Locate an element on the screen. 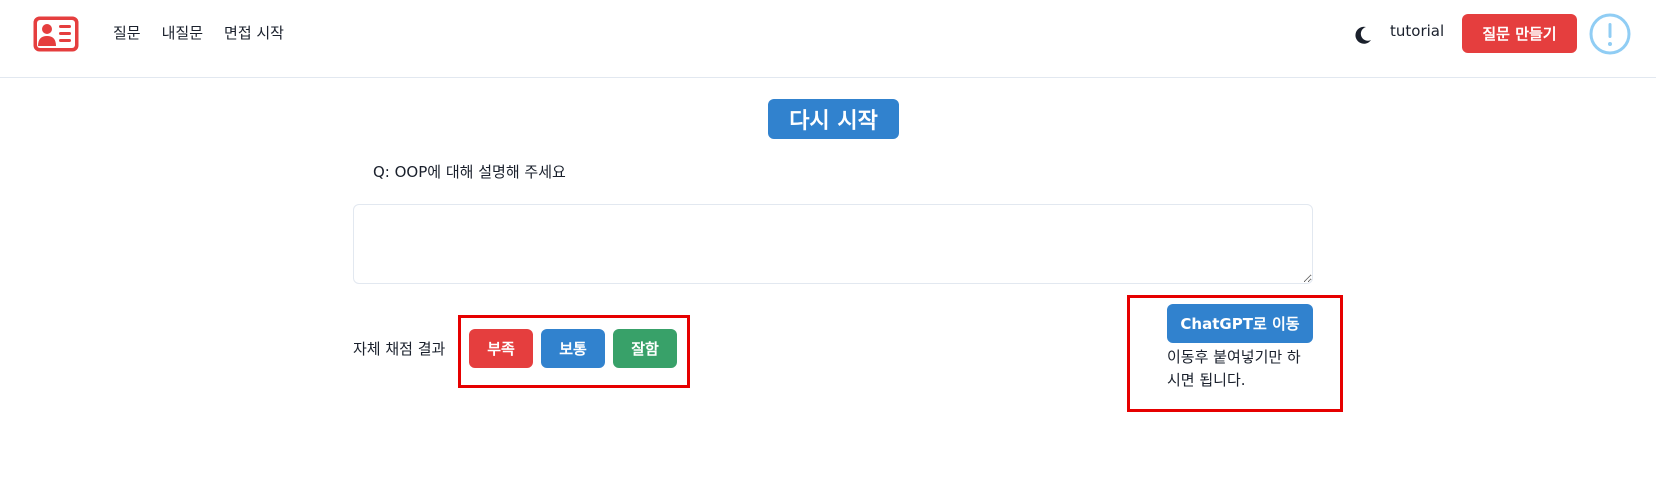 Image resolution: width=1656 pixels, height=500 pixels. nav-links: 질문 내질문 면접 시작 is located at coordinates (198, 32).